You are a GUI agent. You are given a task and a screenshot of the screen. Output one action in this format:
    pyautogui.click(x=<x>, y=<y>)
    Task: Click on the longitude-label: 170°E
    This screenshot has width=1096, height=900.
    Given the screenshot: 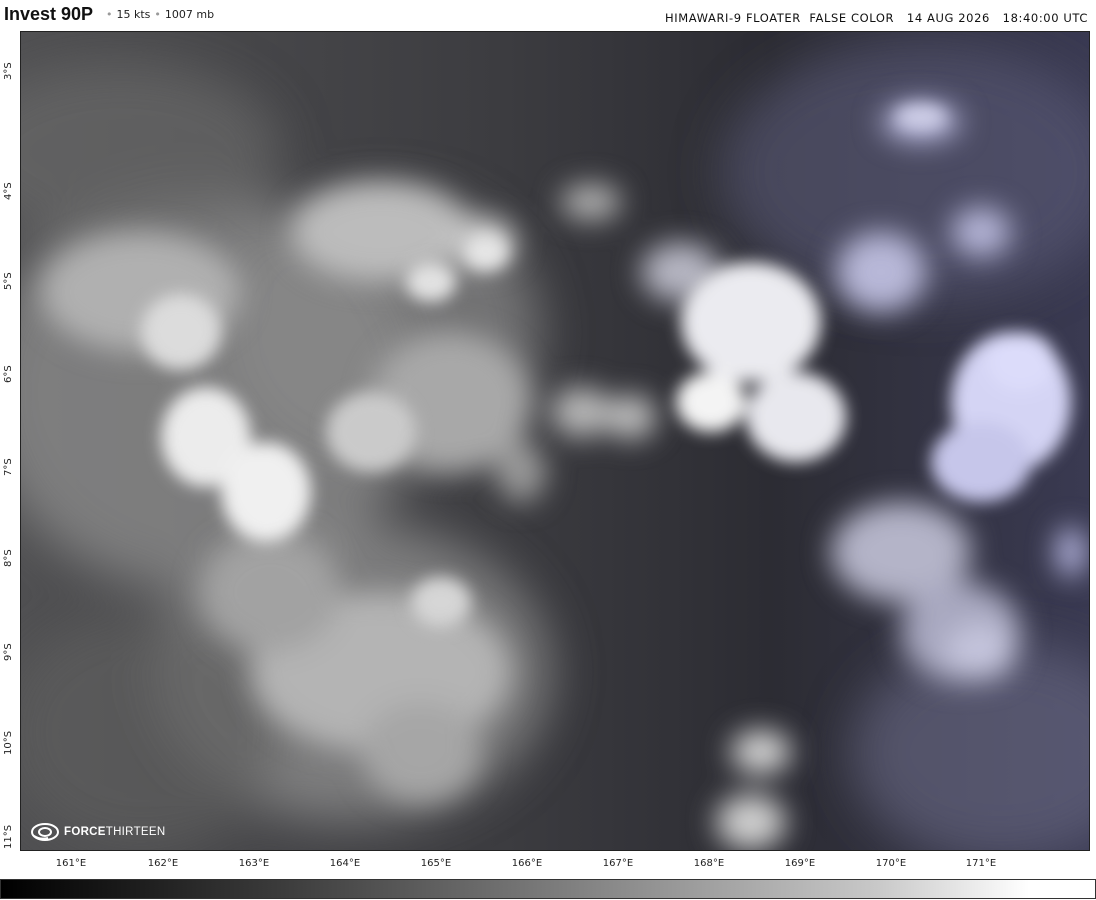 What is the action you would take?
    pyautogui.click(x=891, y=863)
    